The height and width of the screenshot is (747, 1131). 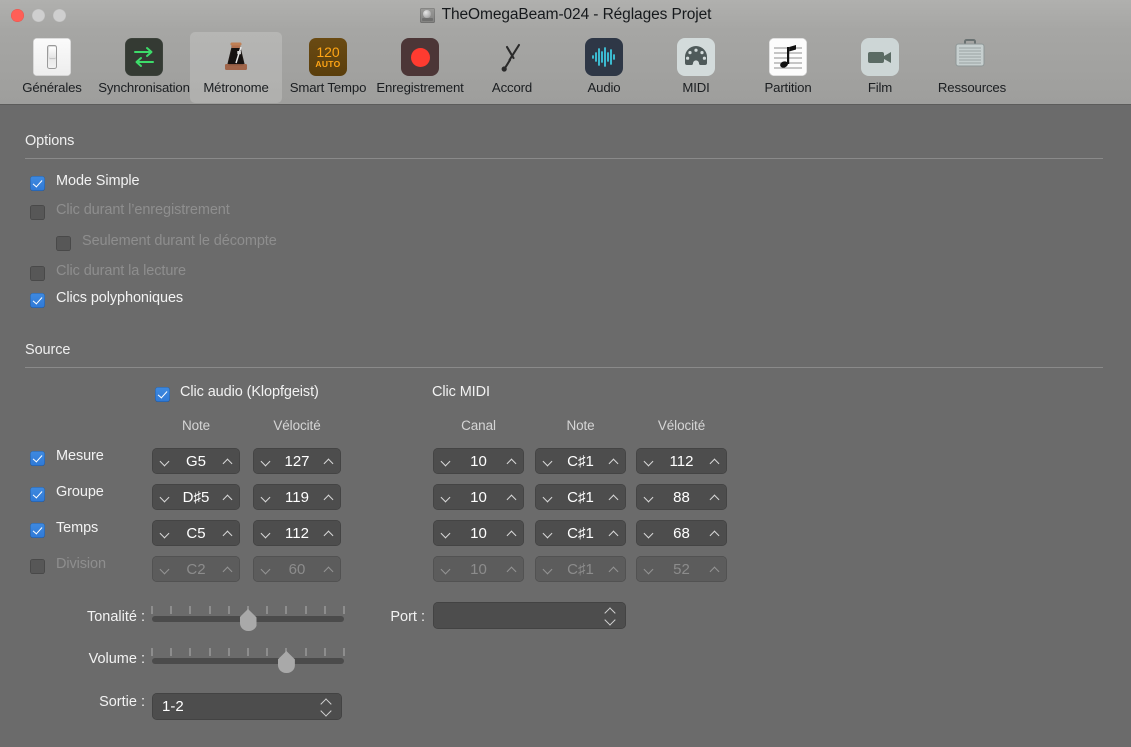 I want to click on zoom-button, so click(x=59, y=15).